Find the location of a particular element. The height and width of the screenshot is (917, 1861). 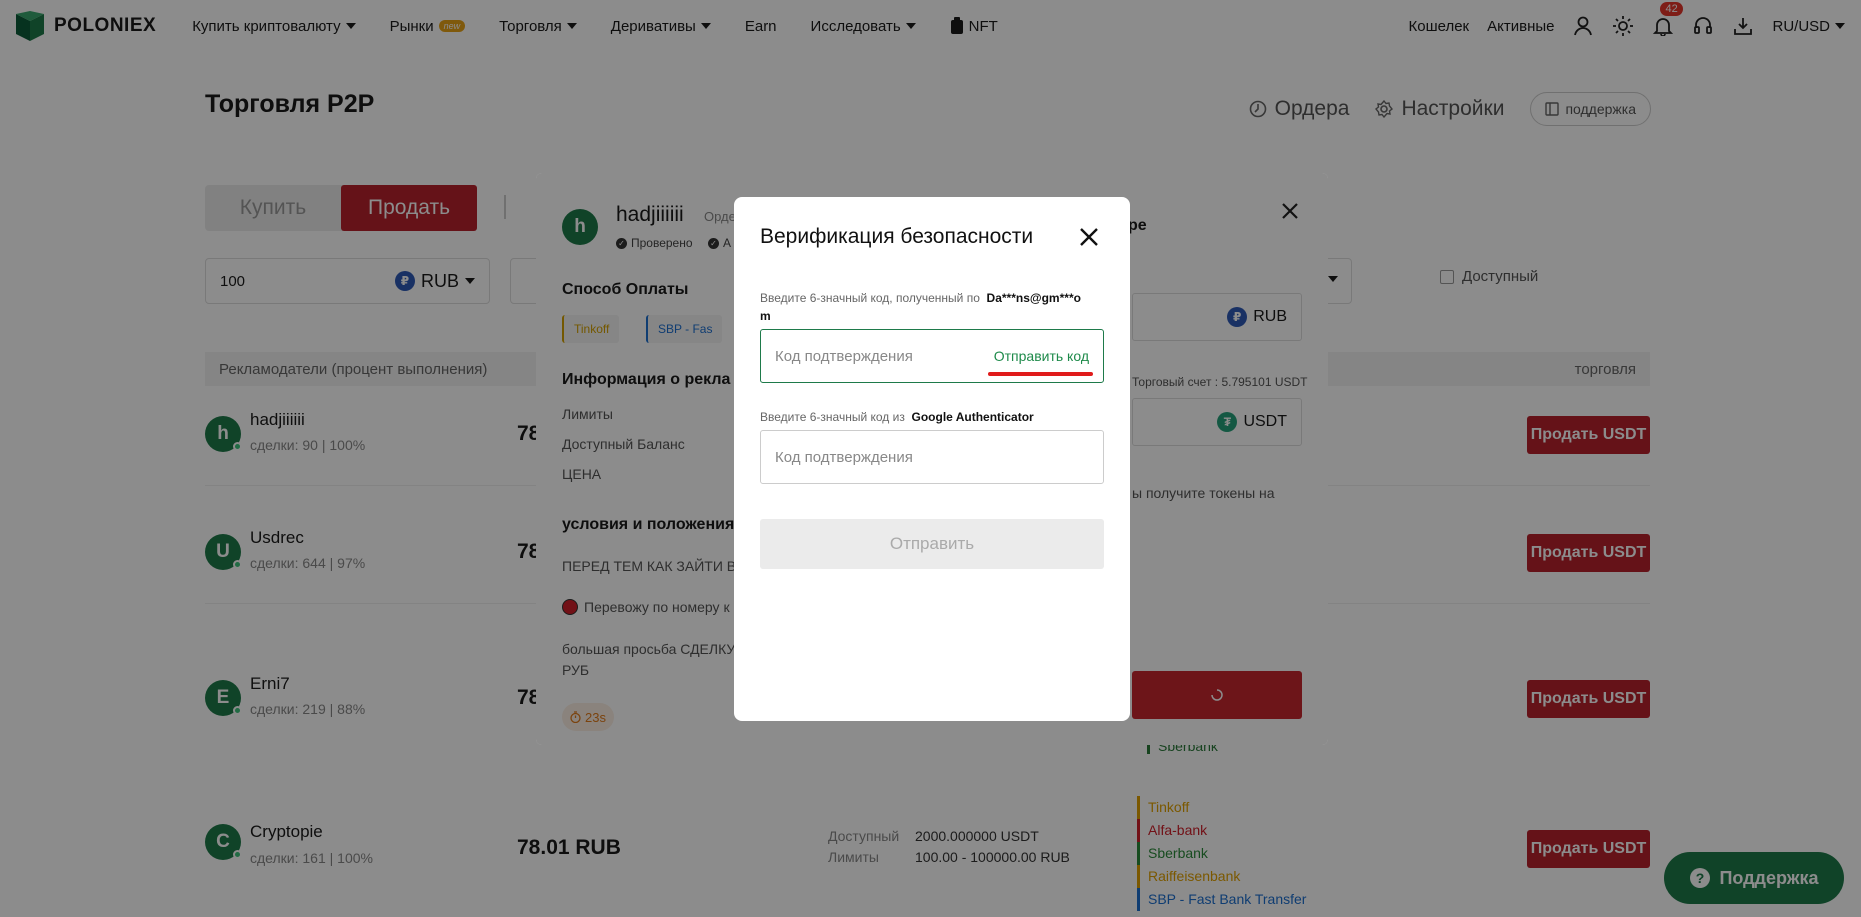

masked-email-wrap: m is located at coordinates (765, 316).